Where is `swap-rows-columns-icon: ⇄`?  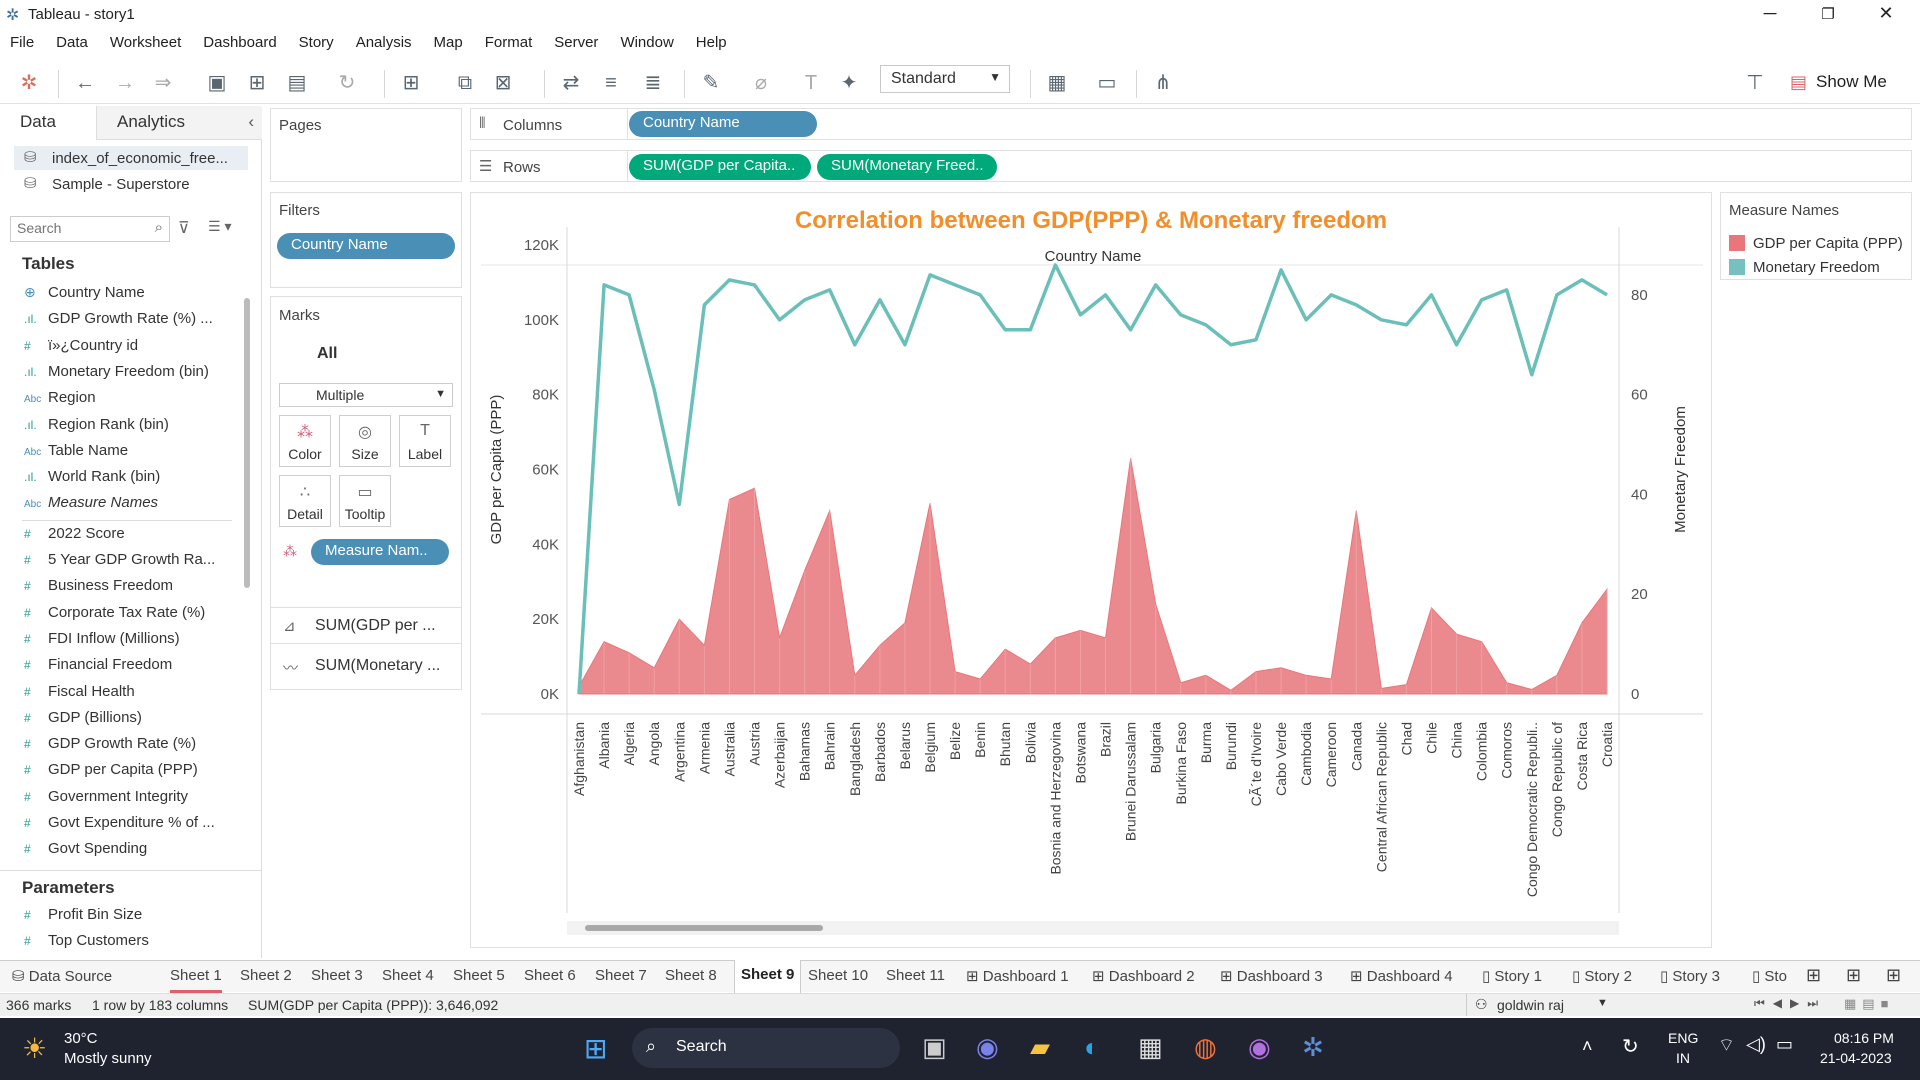 swap-rows-columns-icon: ⇄ is located at coordinates (571, 83).